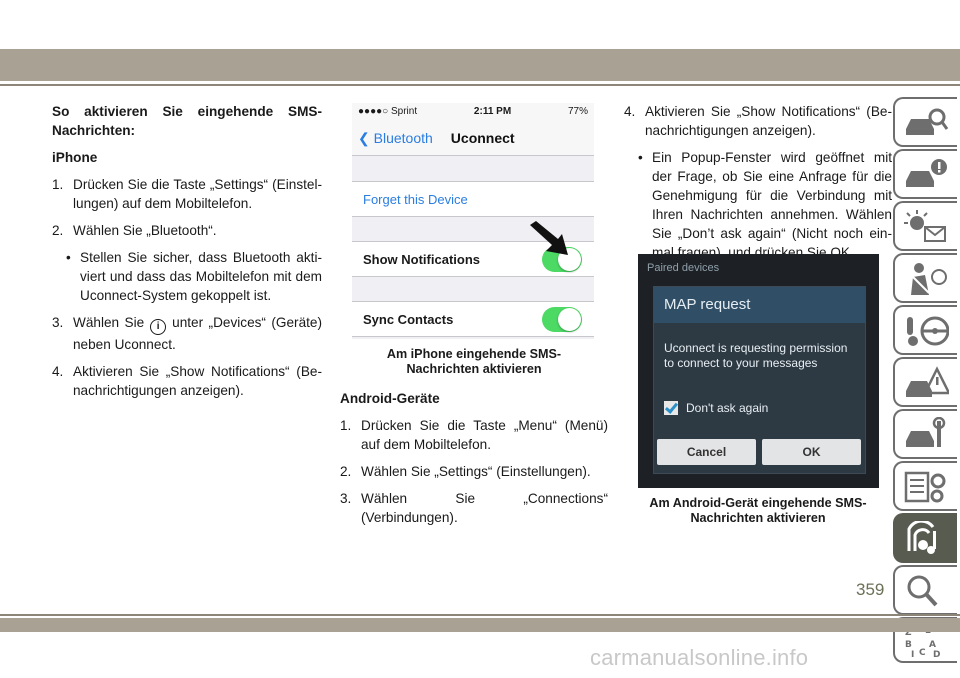  What do you see at coordinates (922, 591) in the screenshot?
I see `search-icon` at bounding box center [922, 591].